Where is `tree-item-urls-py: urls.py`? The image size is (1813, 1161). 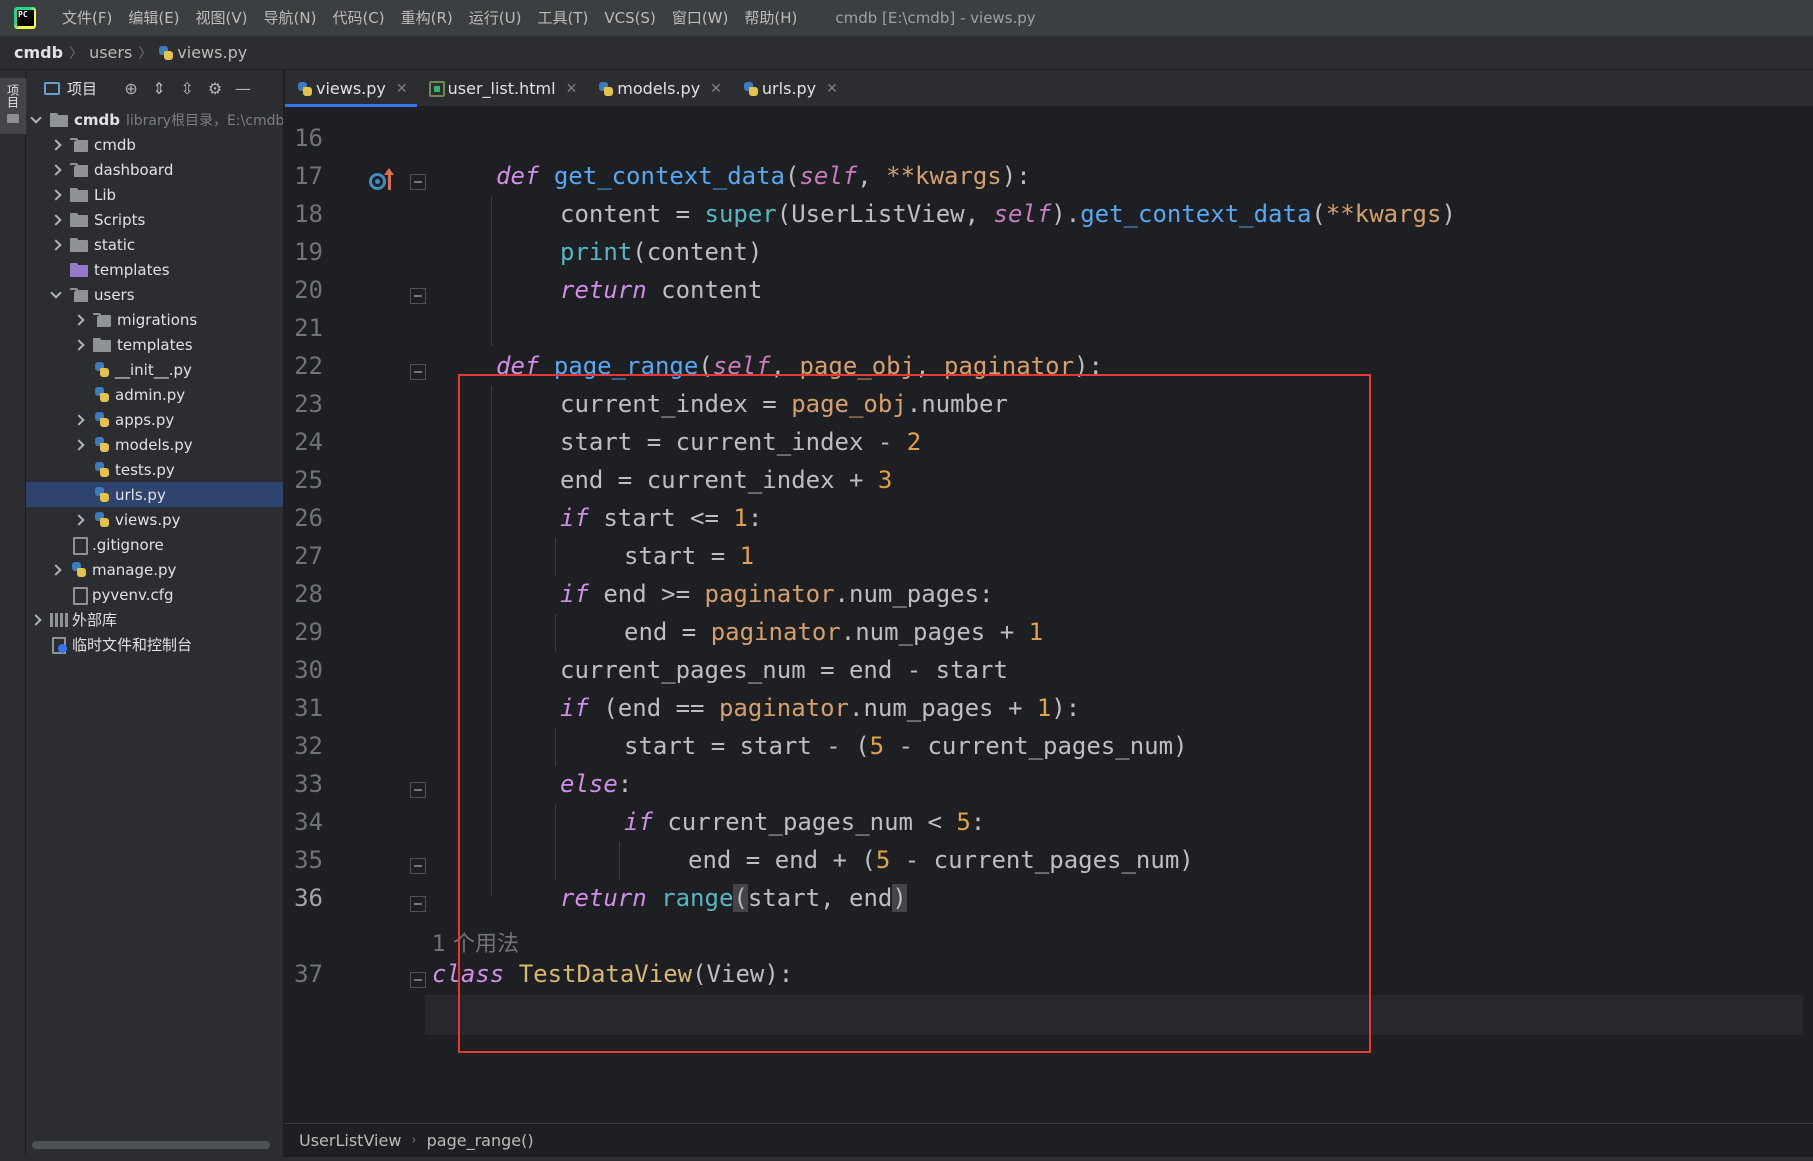 tree-item-urls-py: urls.py is located at coordinates (154, 494).